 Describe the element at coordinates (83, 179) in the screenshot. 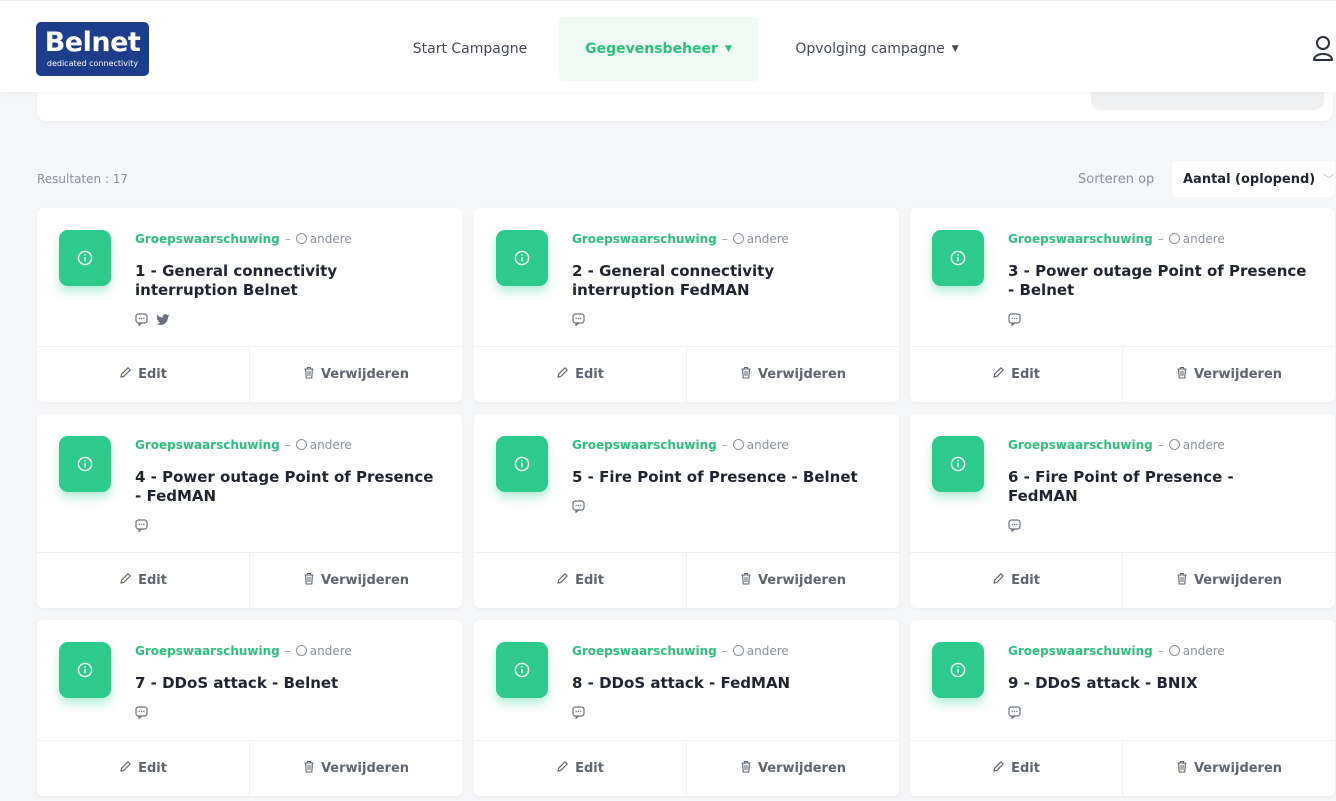

I see `results-count: Resultaten : 17` at that location.